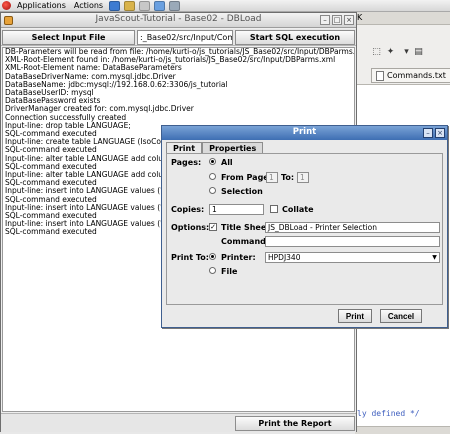  What do you see at coordinates (246, 177) in the screenshot?
I see `from-page-label: From Page:` at bounding box center [246, 177].